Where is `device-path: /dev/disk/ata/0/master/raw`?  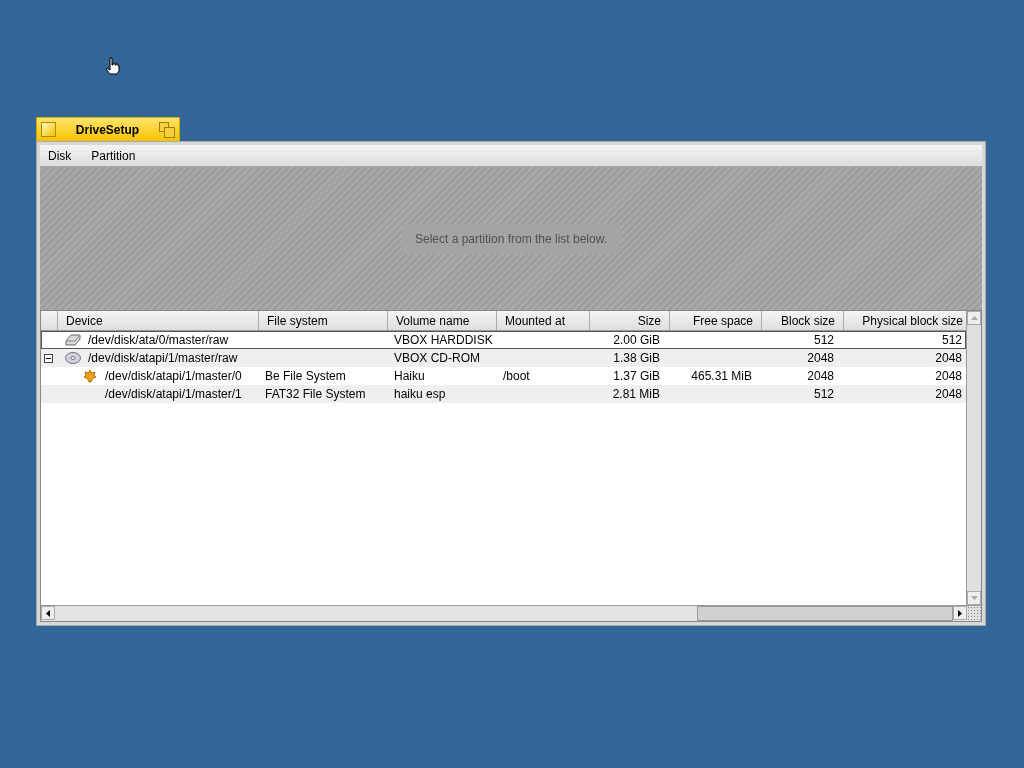 device-path: /dev/disk/ata/0/master/raw is located at coordinates (158, 340).